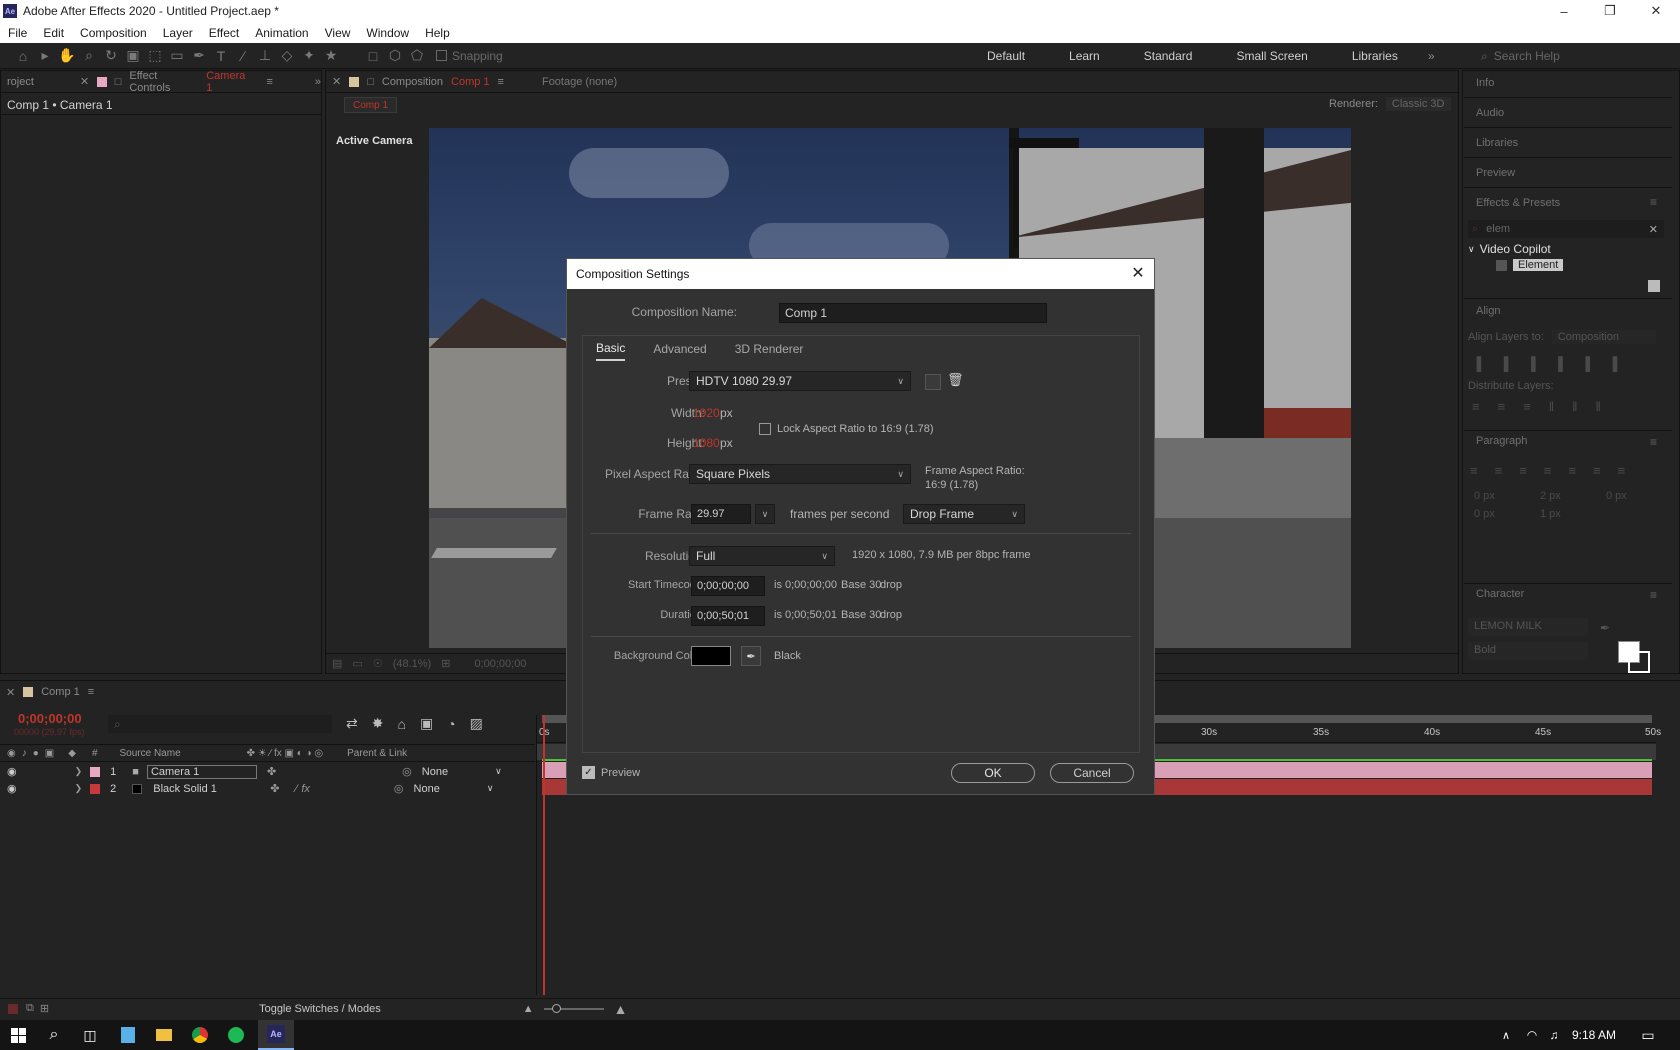 Image resolution: width=1680 pixels, height=1050 pixels. What do you see at coordinates (1509, 249) in the screenshot?
I see `effects-group: ∨ Video Copilot` at bounding box center [1509, 249].